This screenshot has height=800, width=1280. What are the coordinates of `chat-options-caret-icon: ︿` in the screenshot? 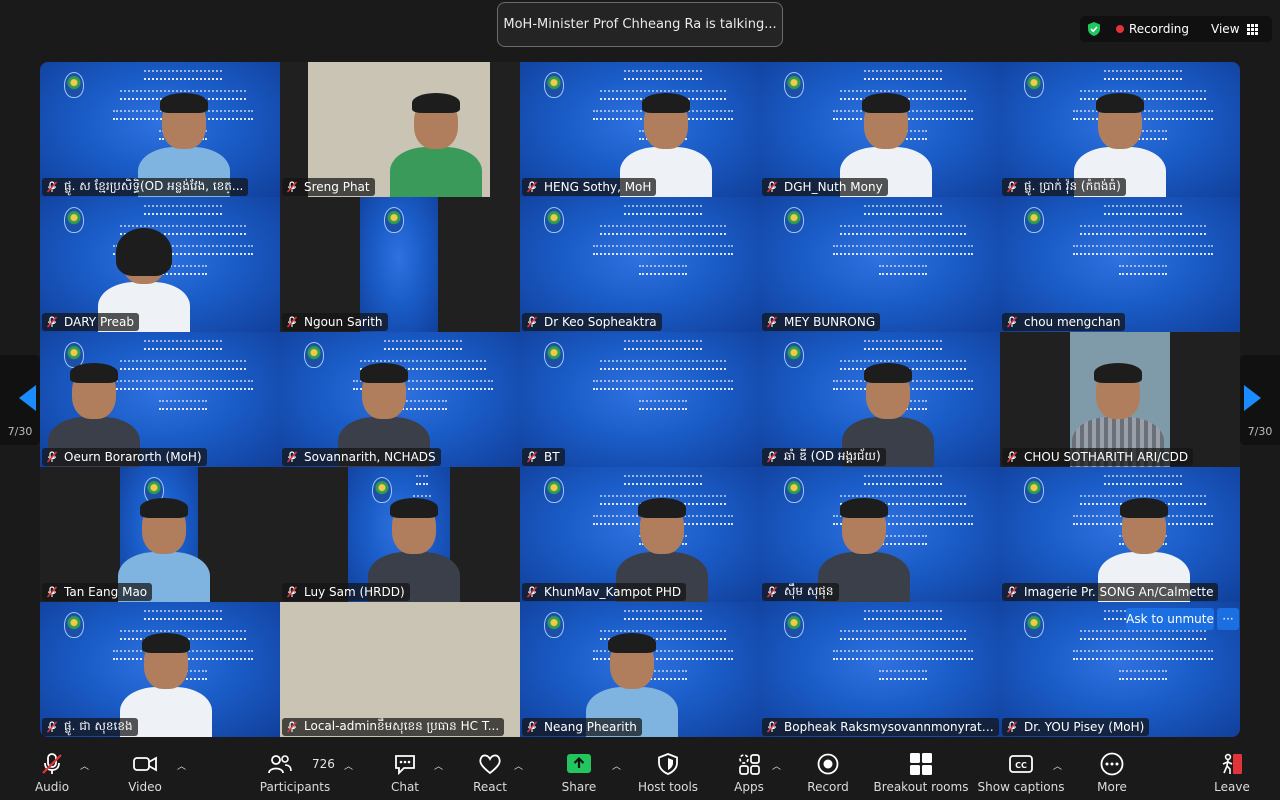 It's located at (438, 765).